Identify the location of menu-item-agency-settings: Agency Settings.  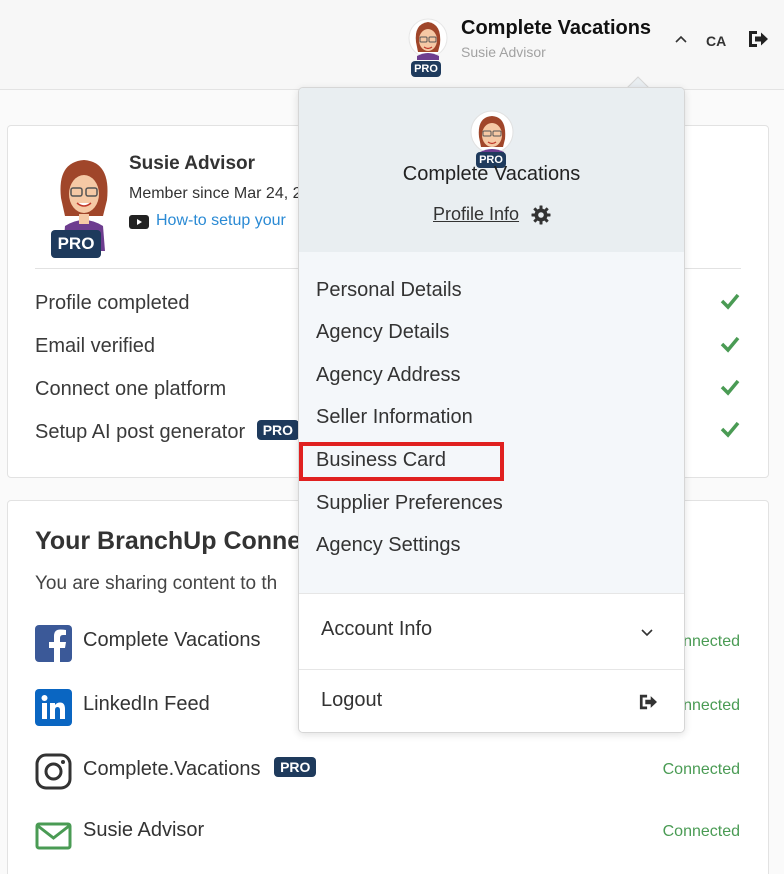
(388, 545).